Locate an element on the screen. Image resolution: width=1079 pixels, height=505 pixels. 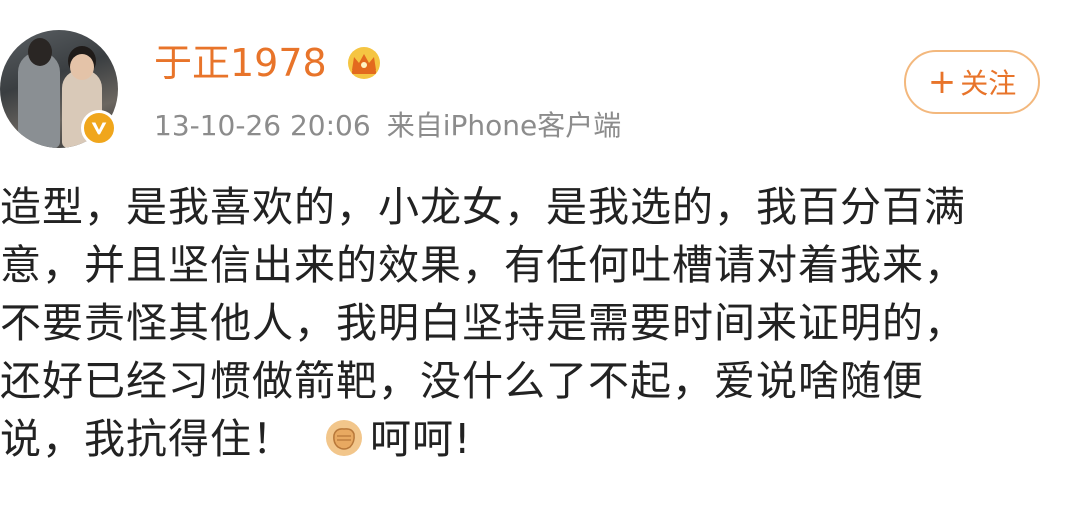
verified-badge-icon is located at coordinates (99, 128).